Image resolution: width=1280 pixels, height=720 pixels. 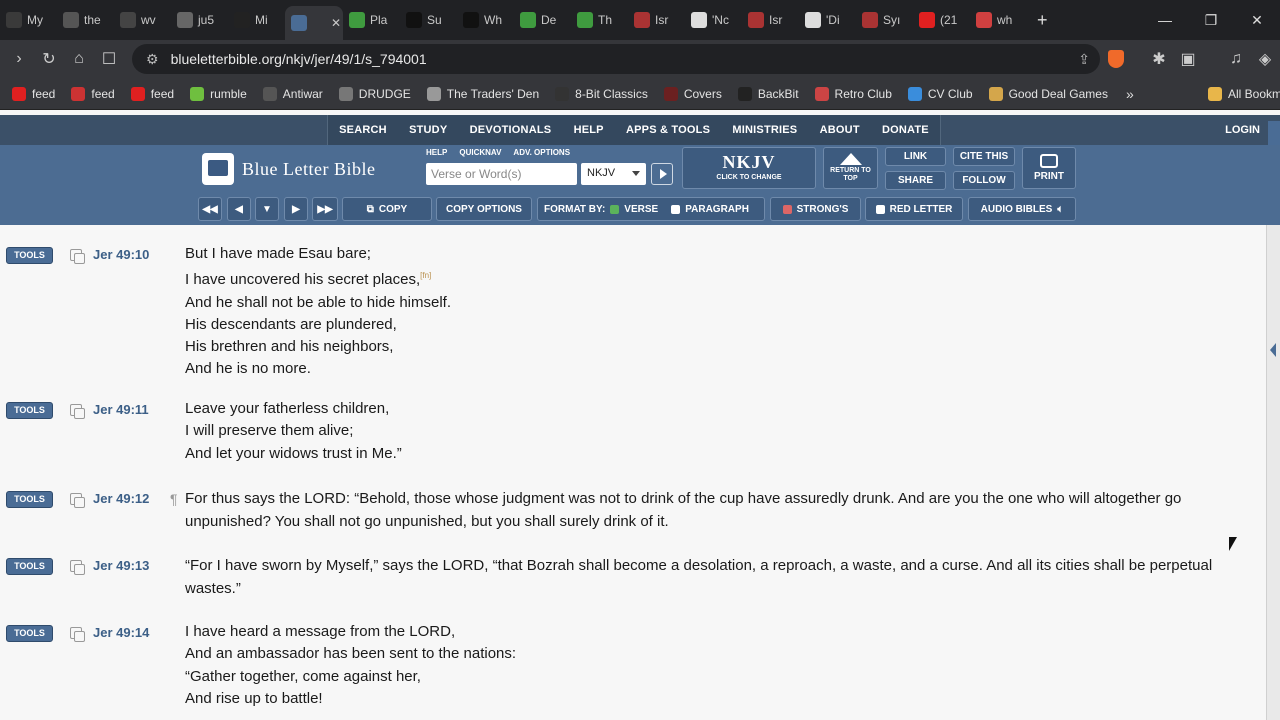 What do you see at coordinates (152, 59) in the screenshot?
I see `site-info-icon: ⚙` at bounding box center [152, 59].